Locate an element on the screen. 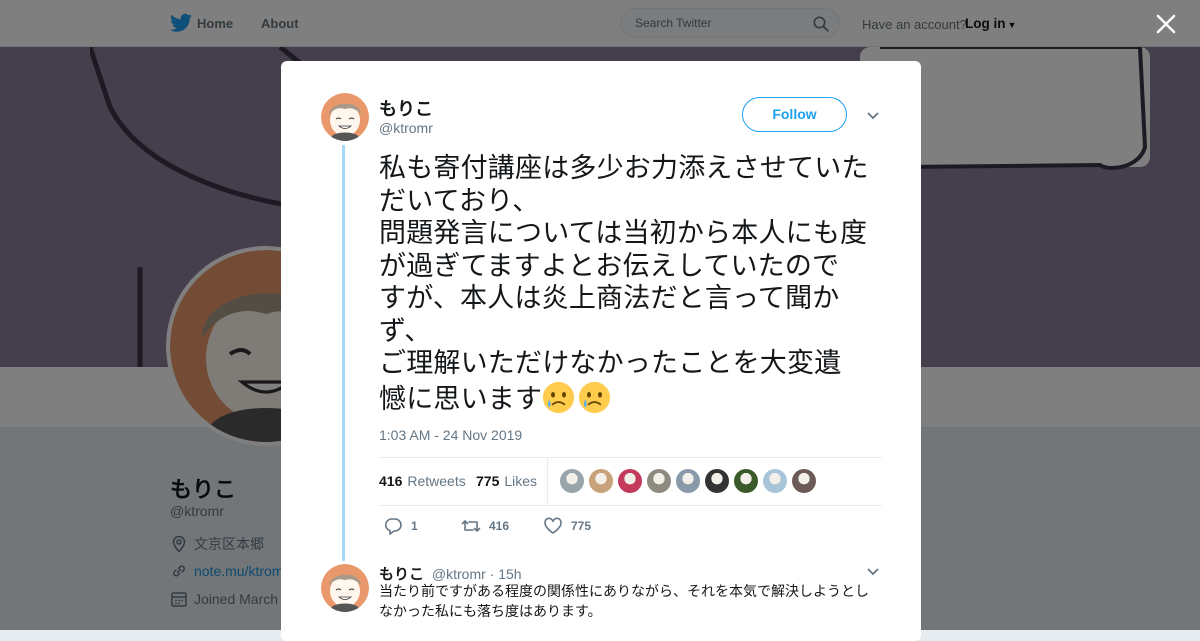  retweets-stat: 416 Retweets is located at coordinates (422, 481).